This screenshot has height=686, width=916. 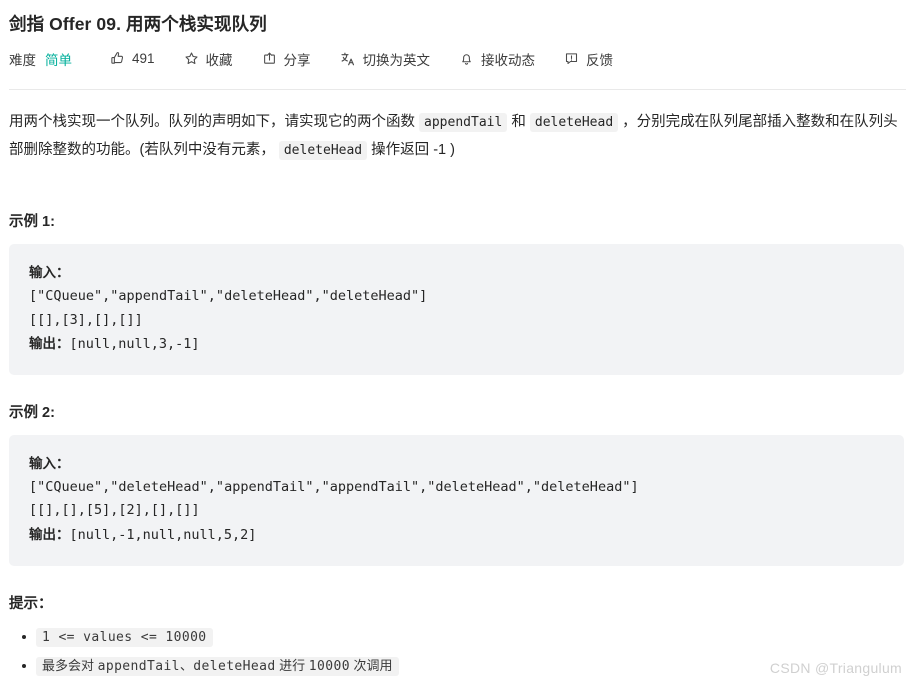 What do you see at coordinates (348, 59) in the screenshot?
I see `translate-icon` at bounding box center [348, 59].